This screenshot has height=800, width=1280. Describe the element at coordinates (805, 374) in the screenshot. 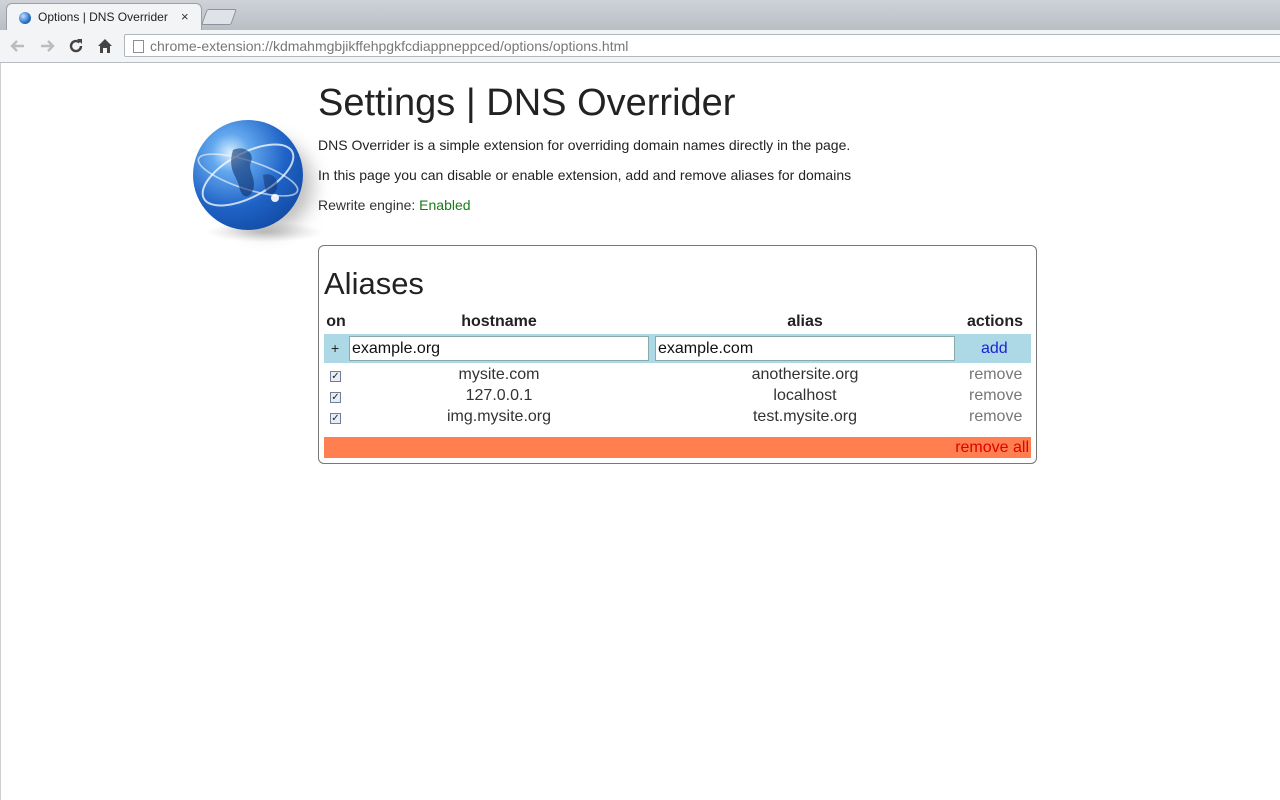

I see `alias-target: anothersite.org` at that location.